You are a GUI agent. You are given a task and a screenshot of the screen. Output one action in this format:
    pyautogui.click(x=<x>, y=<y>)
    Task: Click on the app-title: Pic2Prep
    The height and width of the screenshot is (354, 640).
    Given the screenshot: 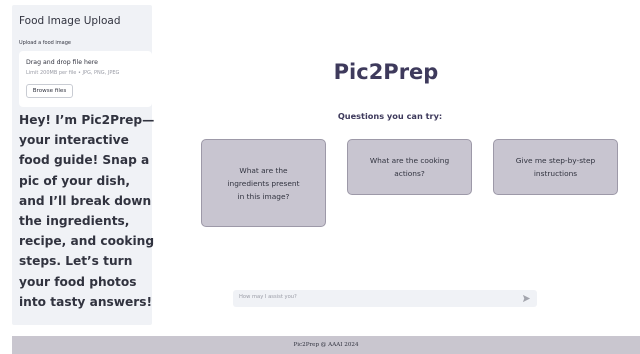 What is the action you would take?
    pyautogui.click(x=386, y=72)
    